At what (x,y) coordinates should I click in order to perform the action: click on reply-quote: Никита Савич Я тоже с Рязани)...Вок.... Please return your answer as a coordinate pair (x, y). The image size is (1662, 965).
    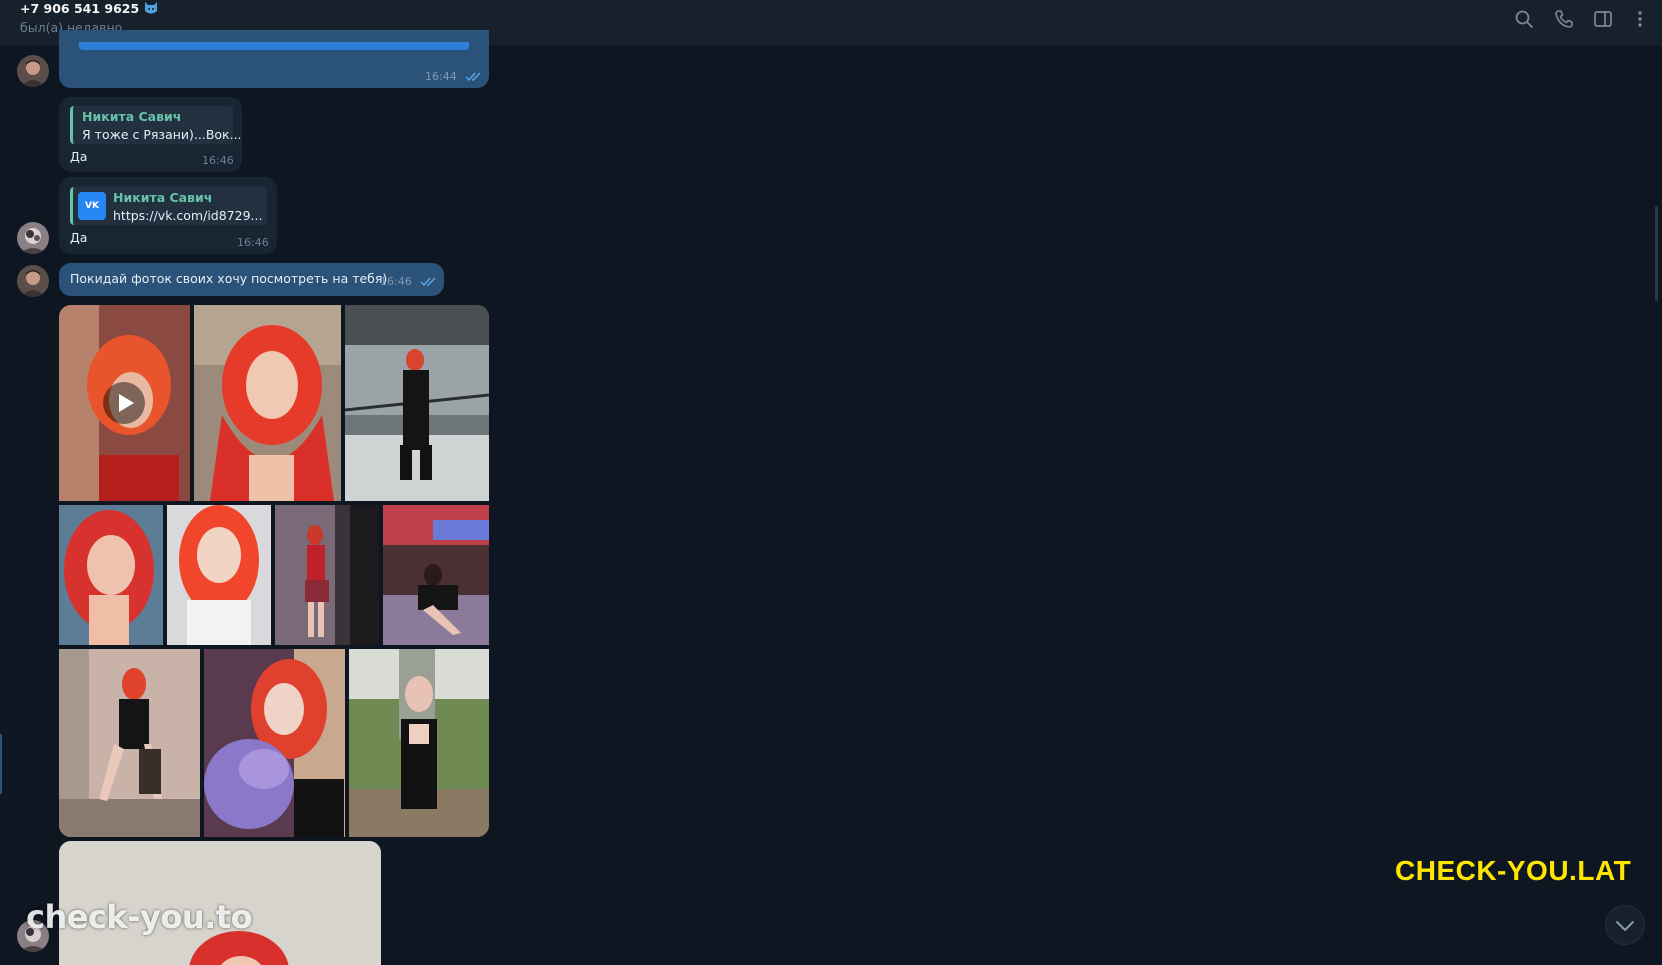
    Looking at the image, I should click on (156, 125).